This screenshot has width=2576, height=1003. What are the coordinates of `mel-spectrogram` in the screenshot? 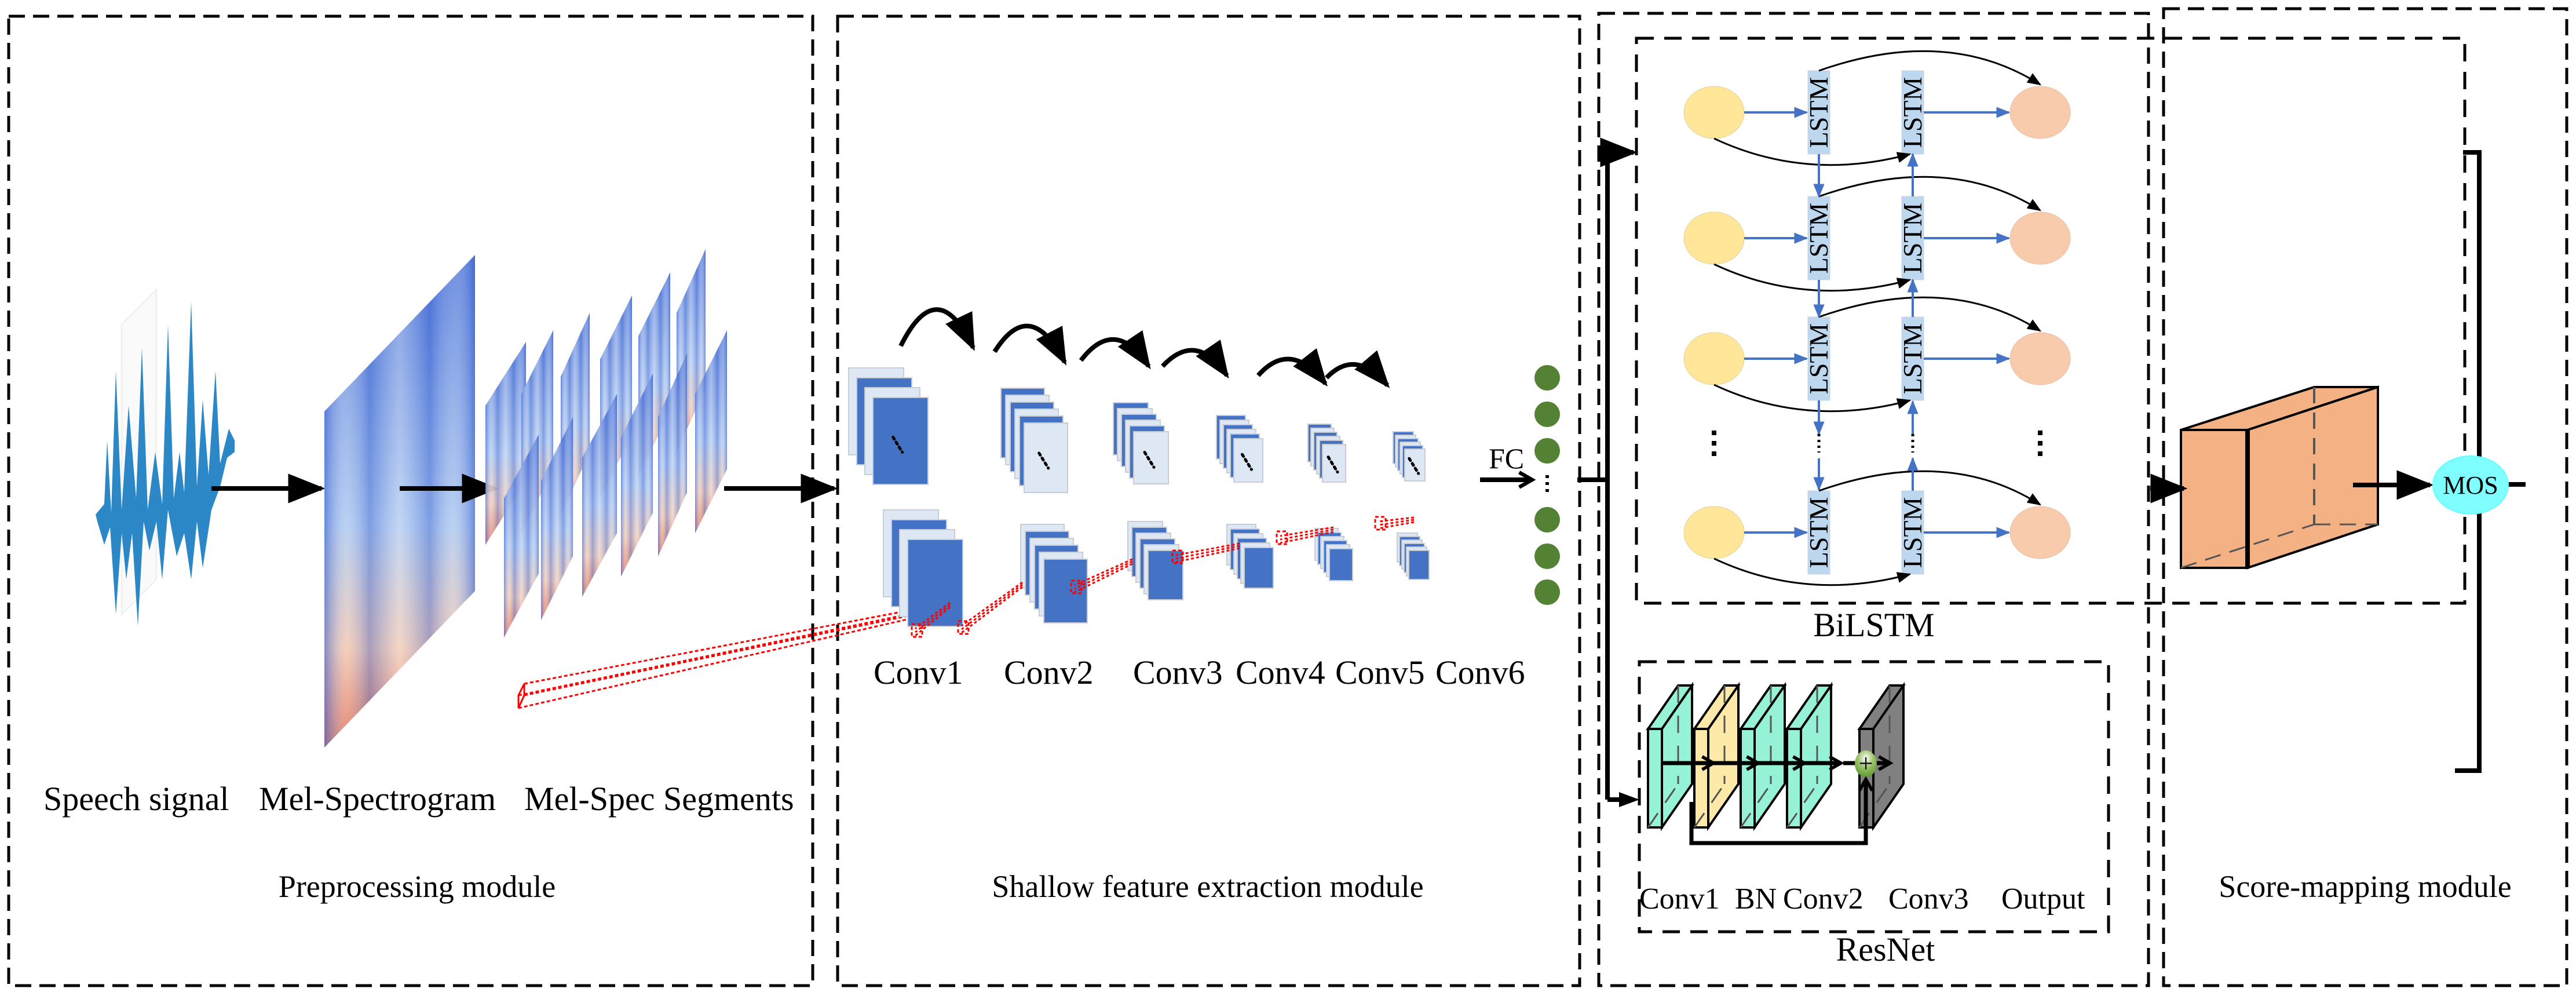 It's located at (399, 501).